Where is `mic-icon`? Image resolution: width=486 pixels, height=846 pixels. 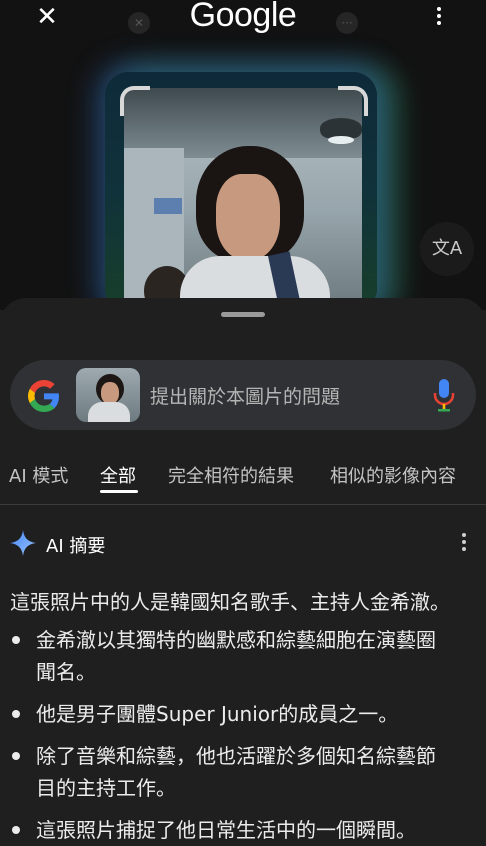
mic-icon is located at coordinates (444, 395).